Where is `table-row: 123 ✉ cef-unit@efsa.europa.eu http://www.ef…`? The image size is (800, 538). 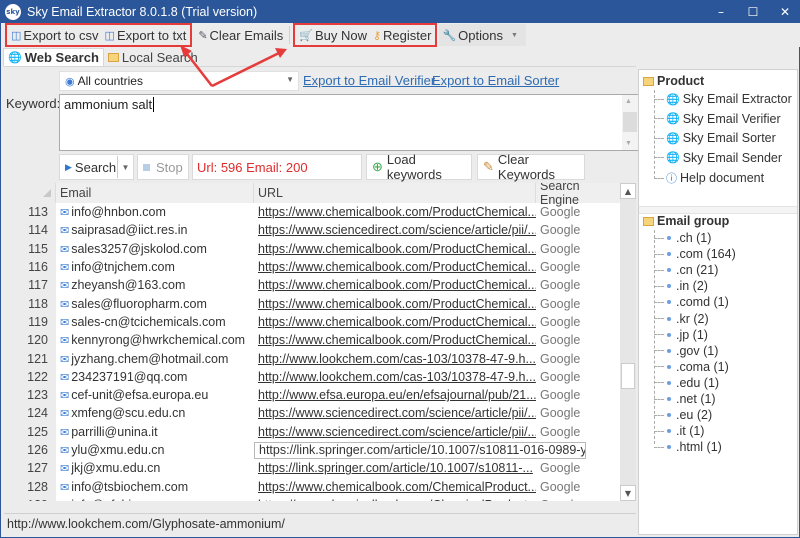
table-row: 123 ✉ cef-unit@efsa.europa.eu http://www.ef… is located at coordinates (312, 395).